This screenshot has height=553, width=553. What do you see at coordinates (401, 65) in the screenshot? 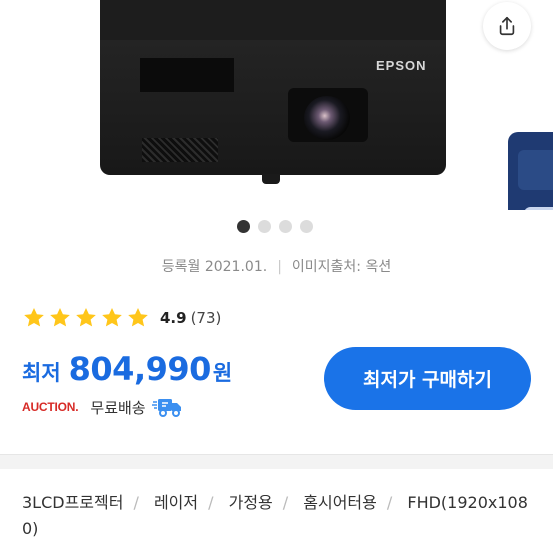
I see `projector-brand-logo: EPSON` at bounding box center [401, 65].